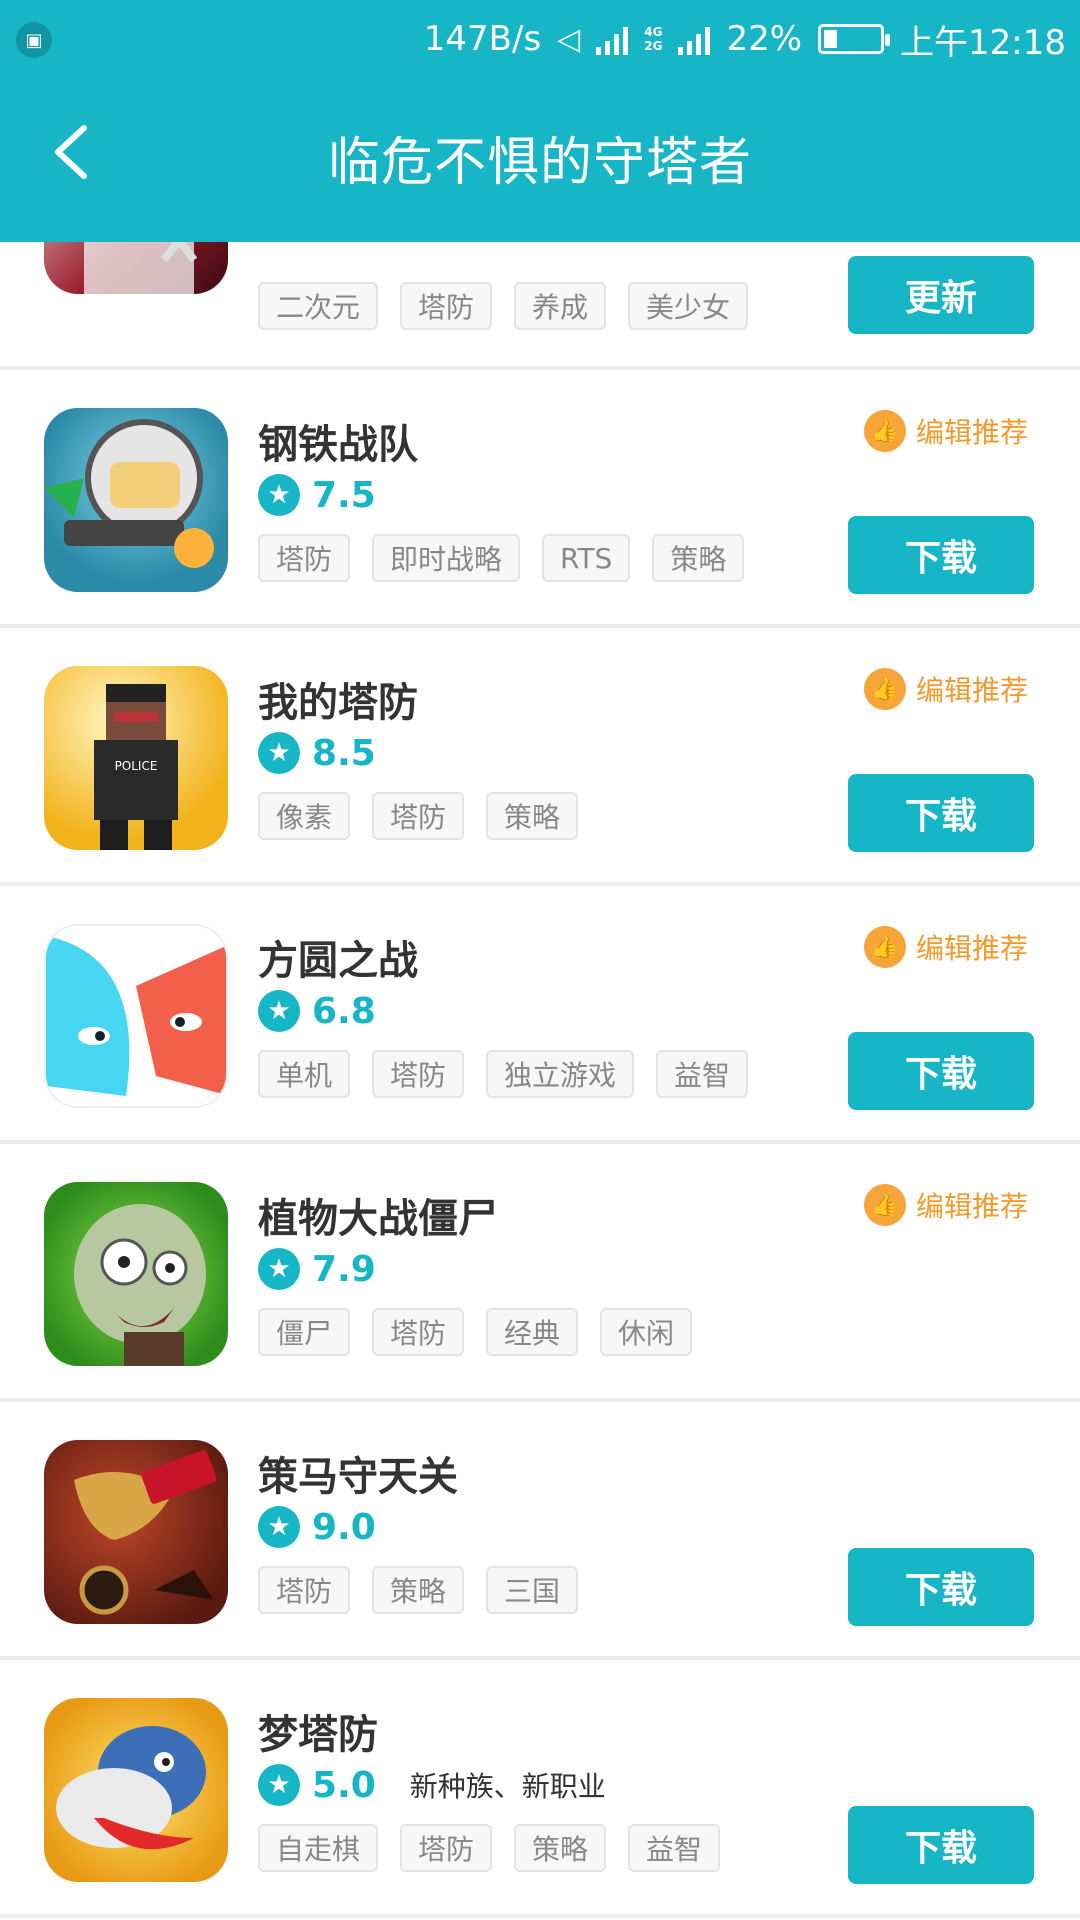 The image size is (1080, 1920). Describe the element at coordinates (764, 39) in the screenshot. I see `battery-percent: 22%` at that location.